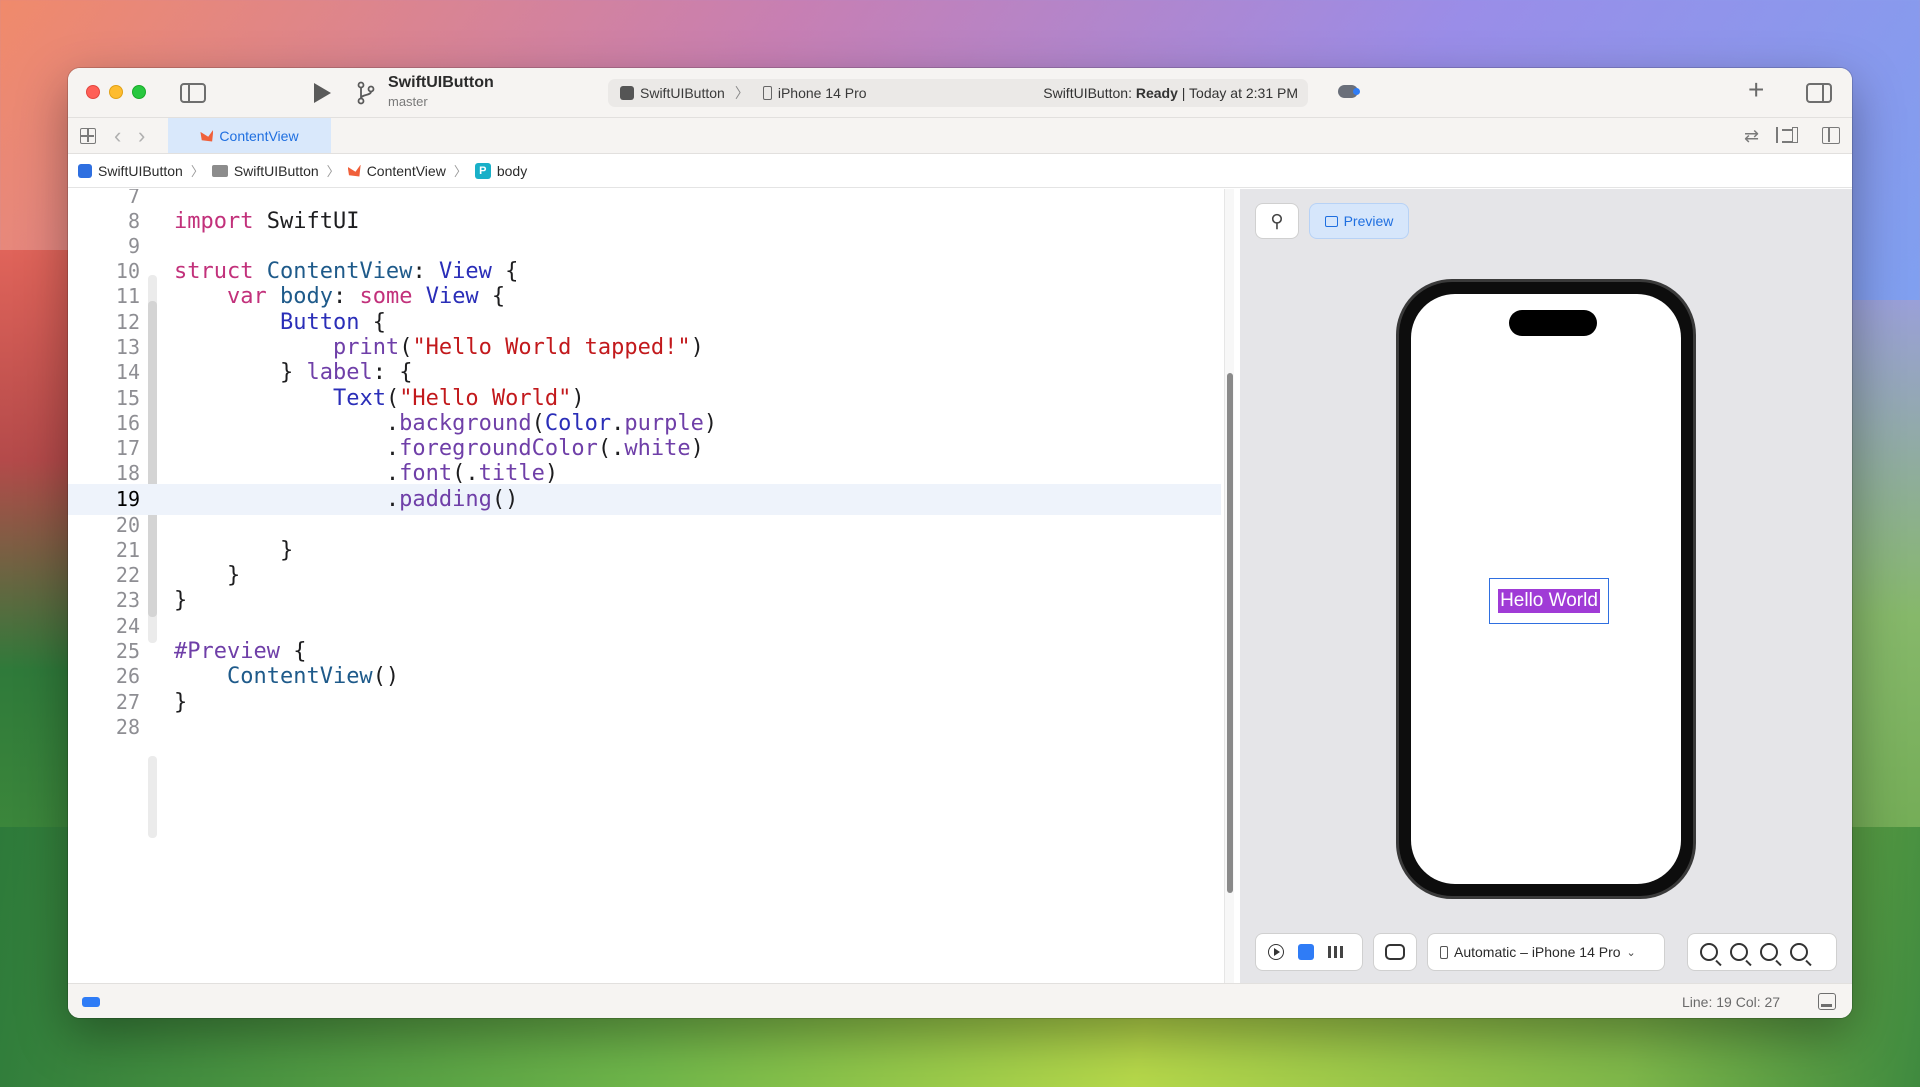 This screenshot has width=1920, height=1087. Describe the element at coordinates (1769, 952) in the screenshot. I see `zoom-actual-icon` at that location.